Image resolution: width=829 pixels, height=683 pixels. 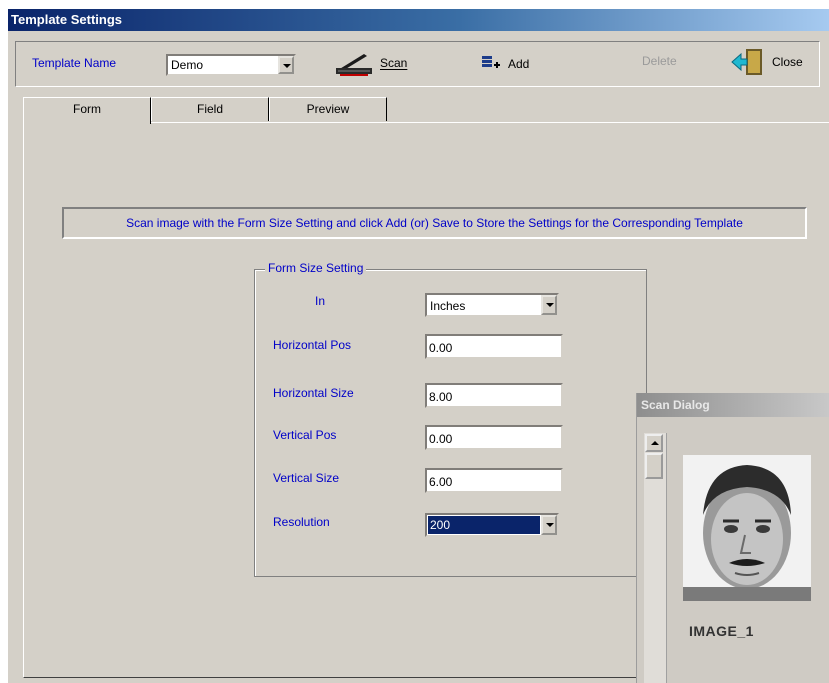 What do you see at coordinates (494, 437) in the screenshot?
I see `vertical-pos-field: 0.00` at bounding box center [494, 437].